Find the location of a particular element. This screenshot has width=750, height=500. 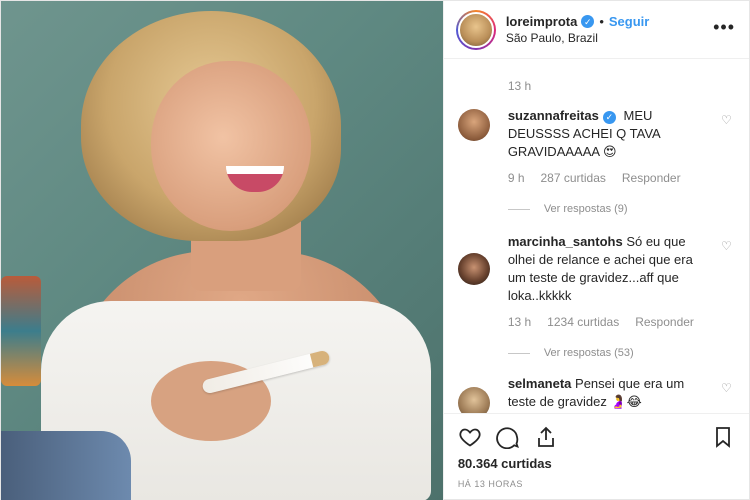

comment-username: marcinha_santohs is located at coordinates (565, 241).